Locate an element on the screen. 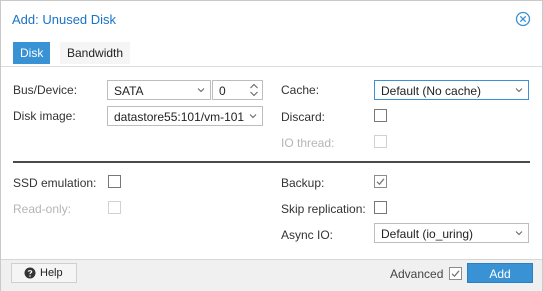  tab-bandwidth: Bandwidth is located at coordinates (95, 53).